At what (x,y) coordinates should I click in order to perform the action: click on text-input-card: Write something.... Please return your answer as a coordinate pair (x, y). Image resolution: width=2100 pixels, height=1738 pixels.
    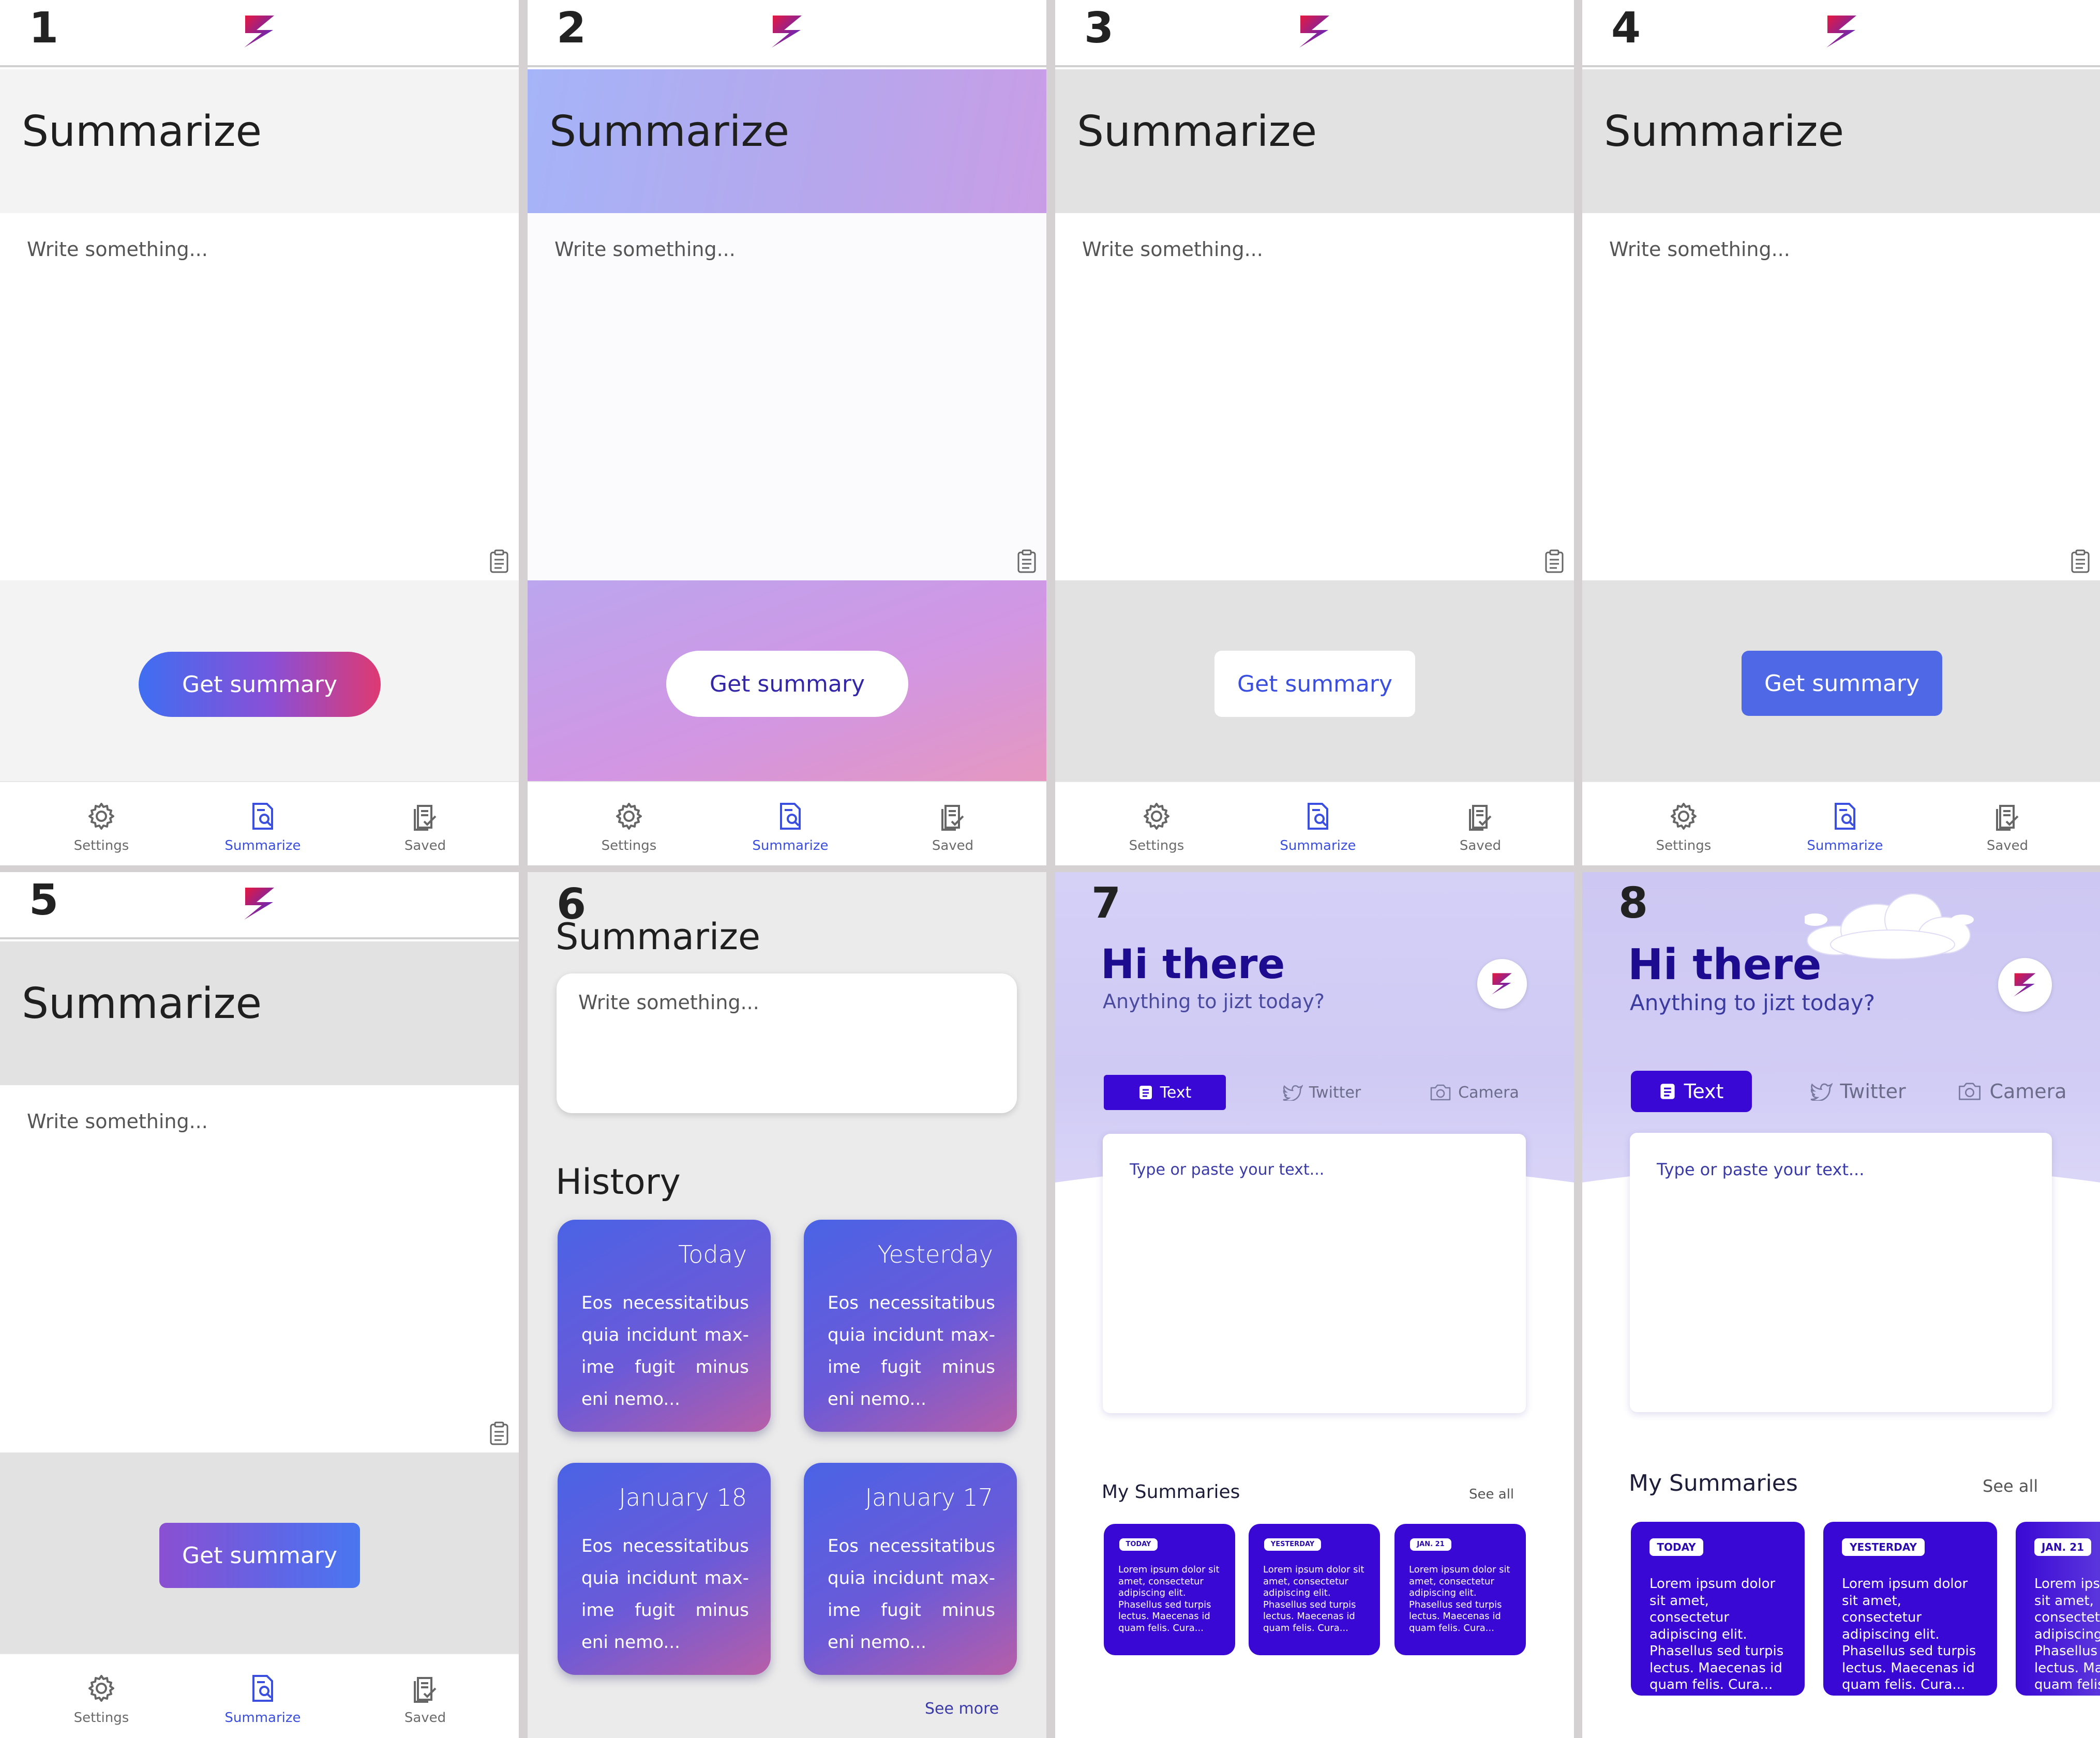
    Looking at the image, I should click on (787, 1043).